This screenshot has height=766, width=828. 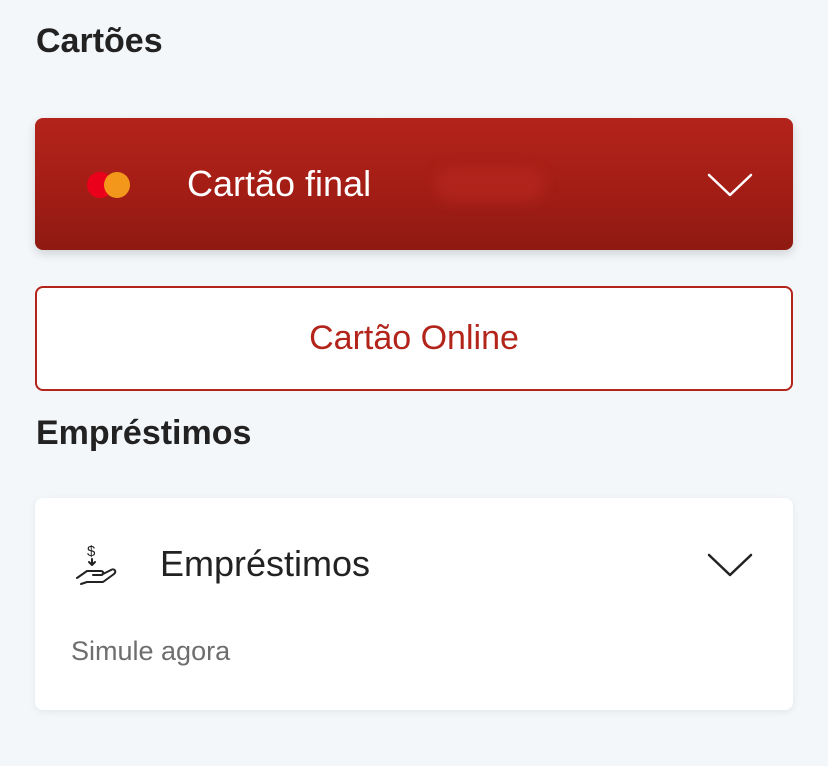 What do you see at coordinates (144, 433) in the screenshot?
I see `loans-section-title: Empréstimos` at bounding box center [144, 433].